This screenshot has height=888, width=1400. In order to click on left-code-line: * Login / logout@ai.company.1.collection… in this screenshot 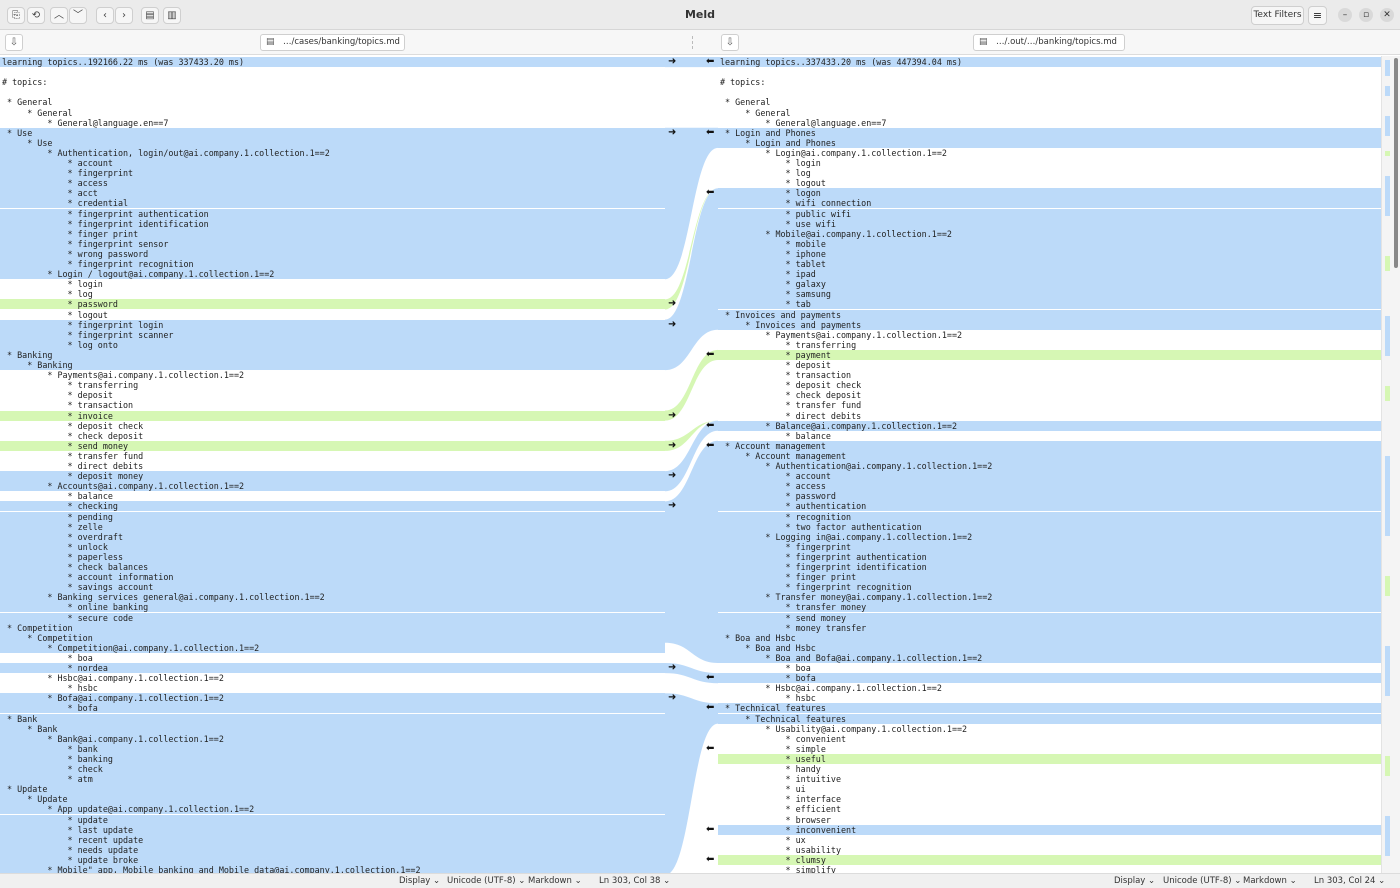, I will do `click(332, 274)`.